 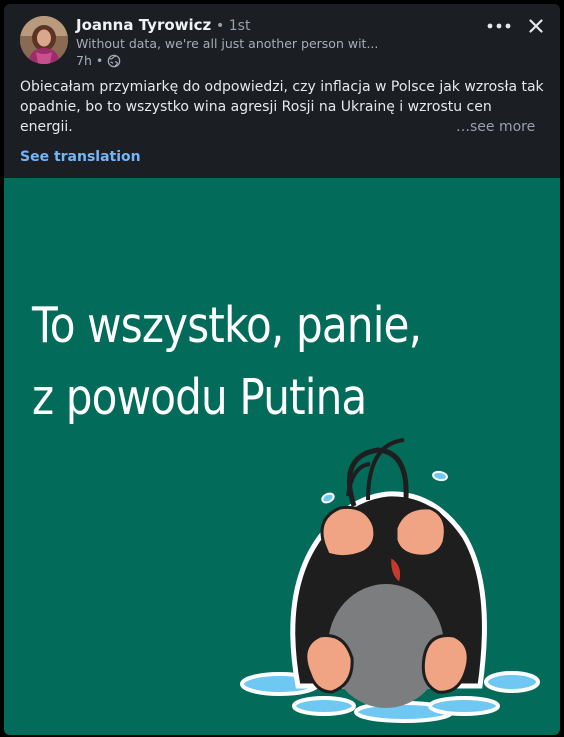 I want to click on close-icon, so click(x=536, y=26).